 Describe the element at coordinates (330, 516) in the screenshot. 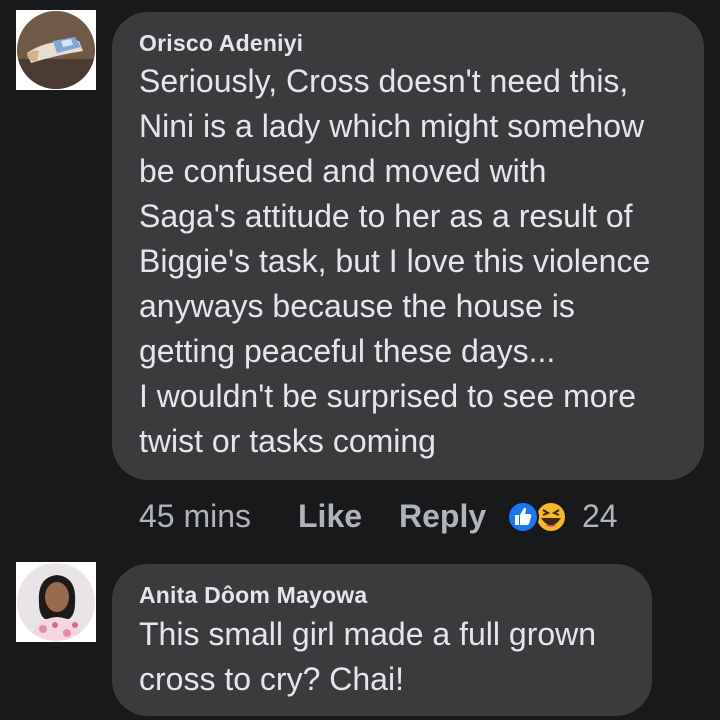

I see `like-button: Like` at that location.